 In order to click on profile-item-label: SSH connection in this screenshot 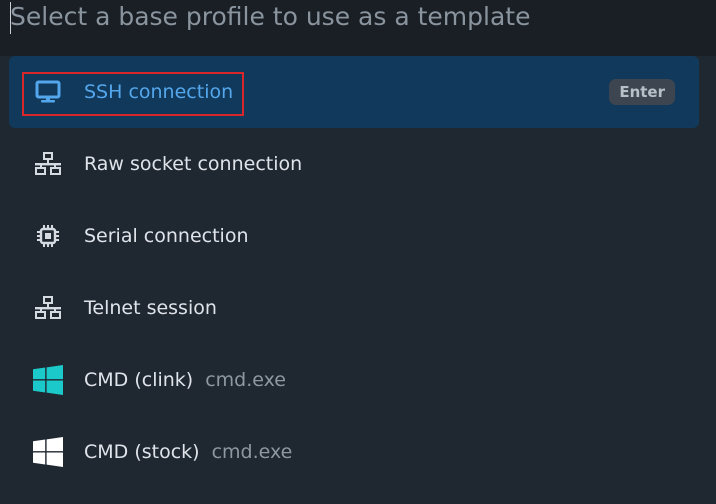, I will do `click(158, 92)`.